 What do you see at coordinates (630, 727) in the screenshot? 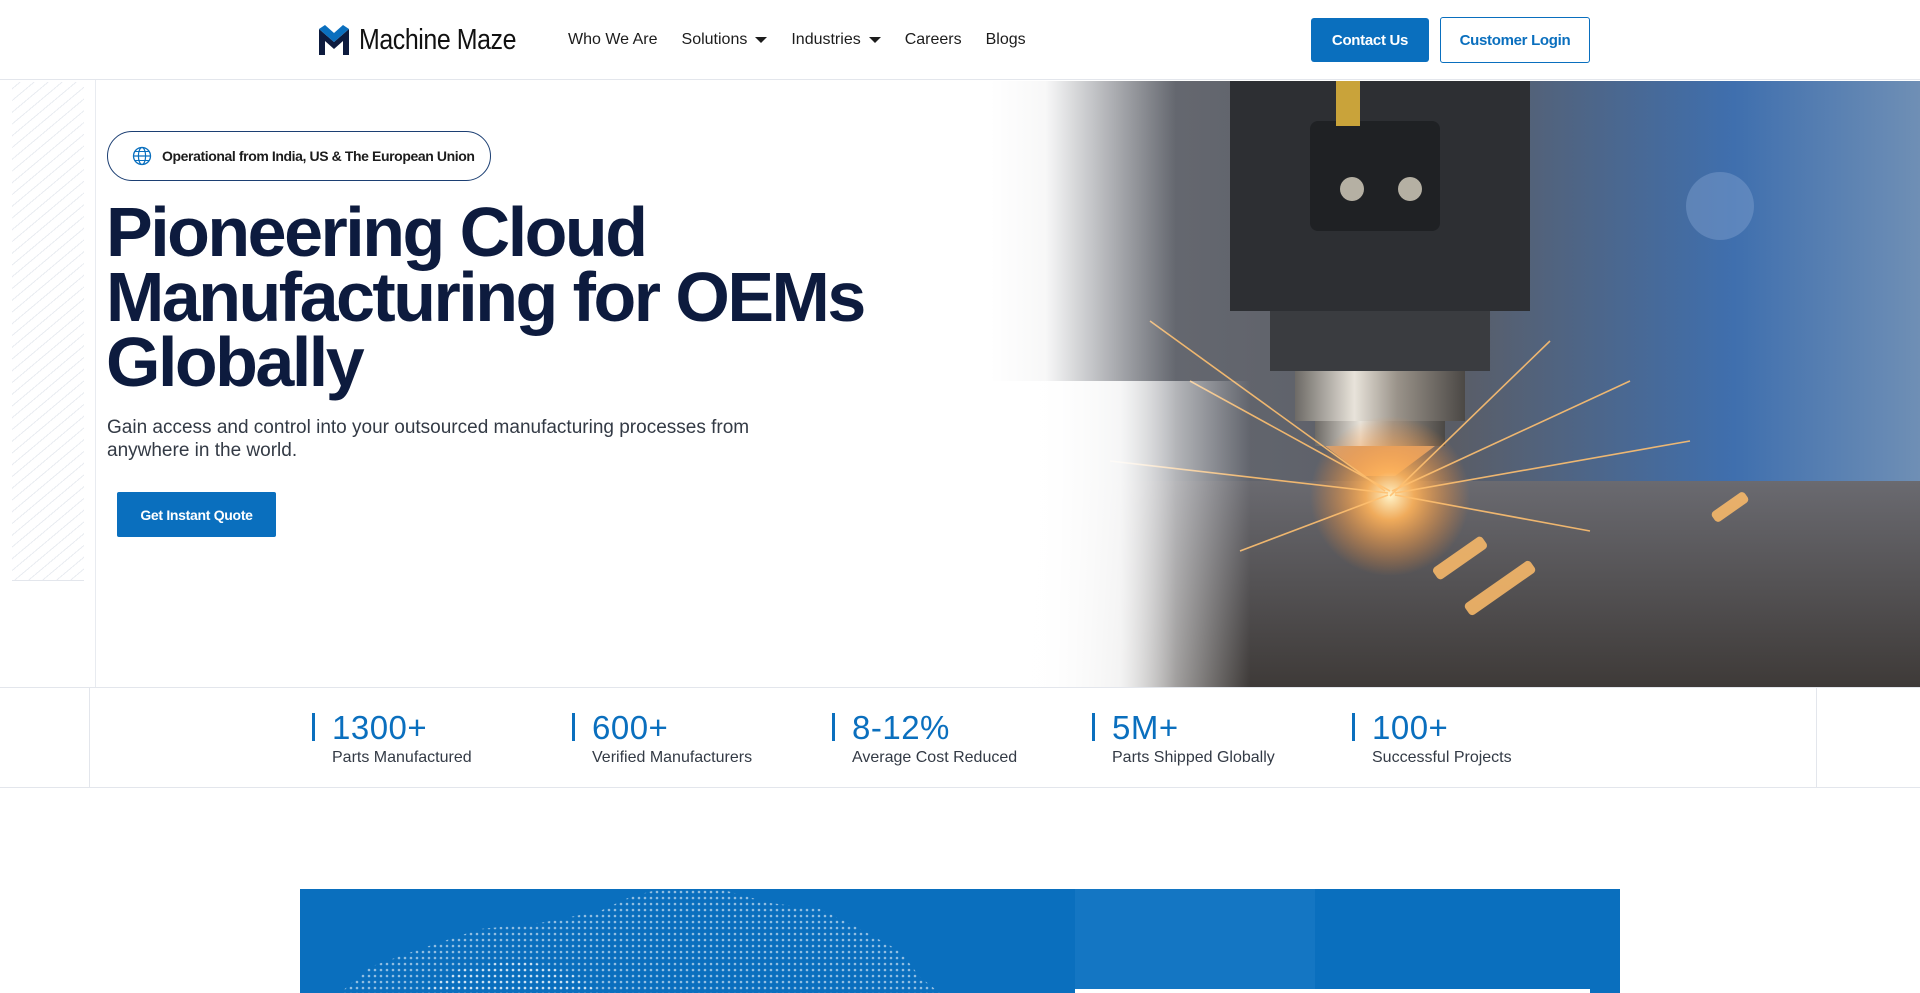
I see `stat-value: 600+` at bounding box center [630, 727].